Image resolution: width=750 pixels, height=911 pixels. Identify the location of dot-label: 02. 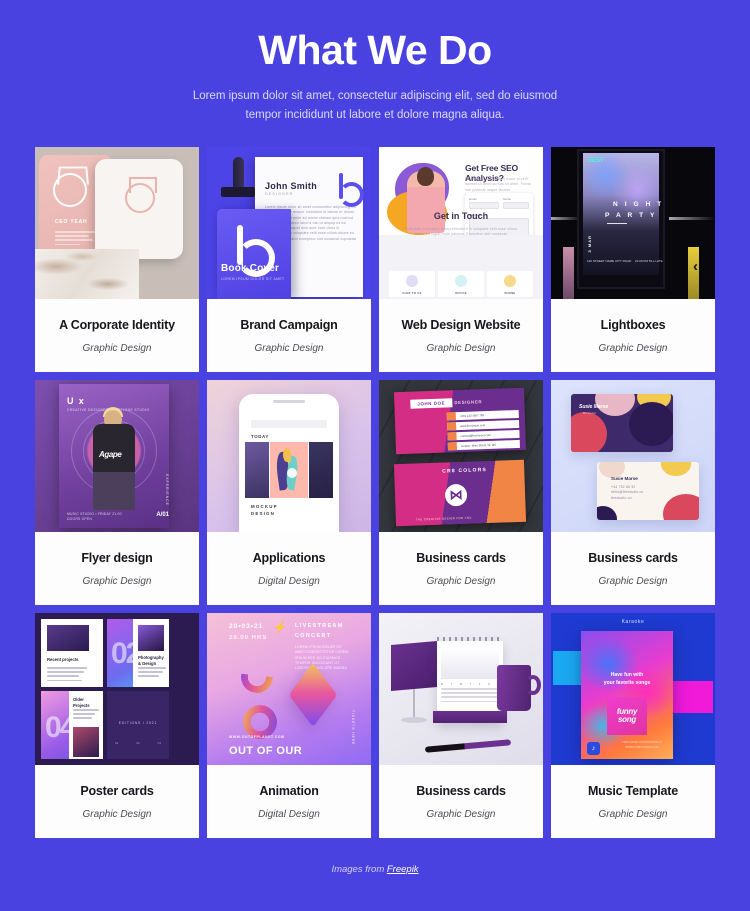
(138, 743).